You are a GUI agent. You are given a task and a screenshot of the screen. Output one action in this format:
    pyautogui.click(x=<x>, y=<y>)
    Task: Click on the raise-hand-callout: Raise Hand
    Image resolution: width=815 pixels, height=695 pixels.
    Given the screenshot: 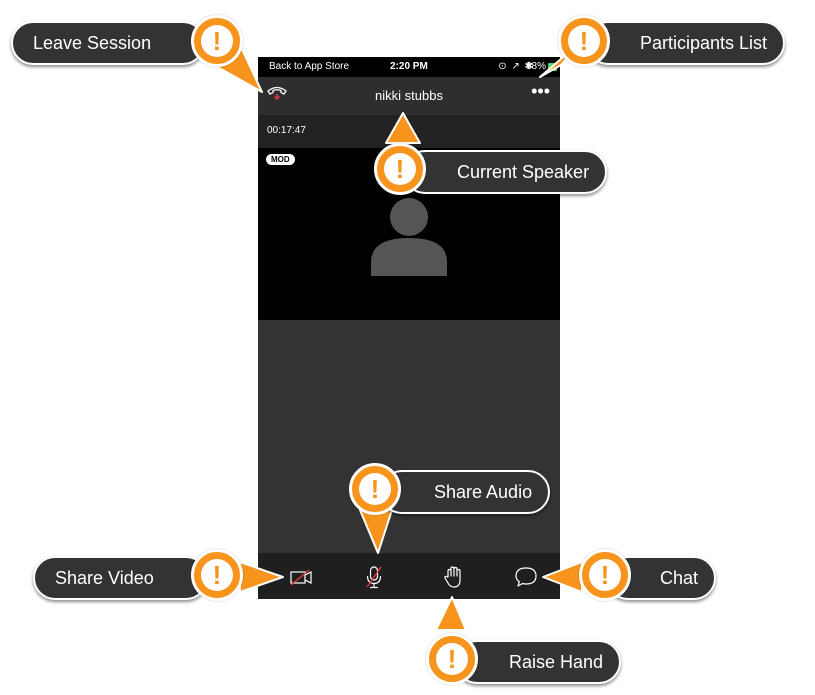 What is the action you would take?
    pyautogui.click(x=538, y=662)
    